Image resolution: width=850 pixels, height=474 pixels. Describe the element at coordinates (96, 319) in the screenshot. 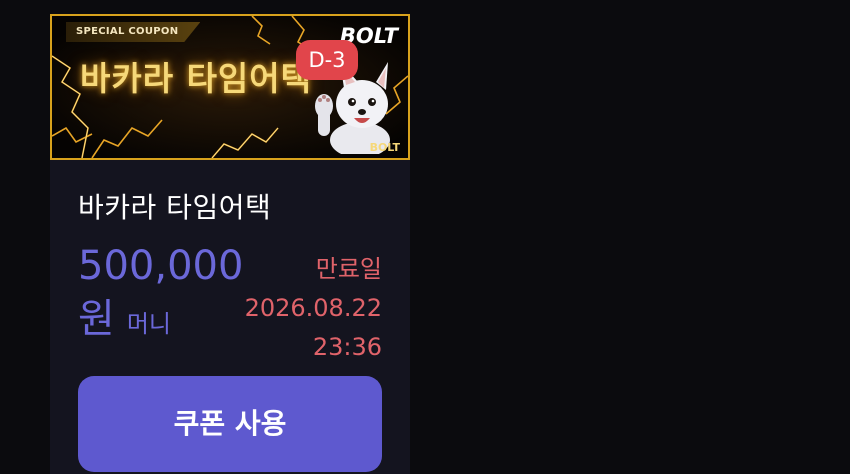

I see `currency-label: 원` at that location.